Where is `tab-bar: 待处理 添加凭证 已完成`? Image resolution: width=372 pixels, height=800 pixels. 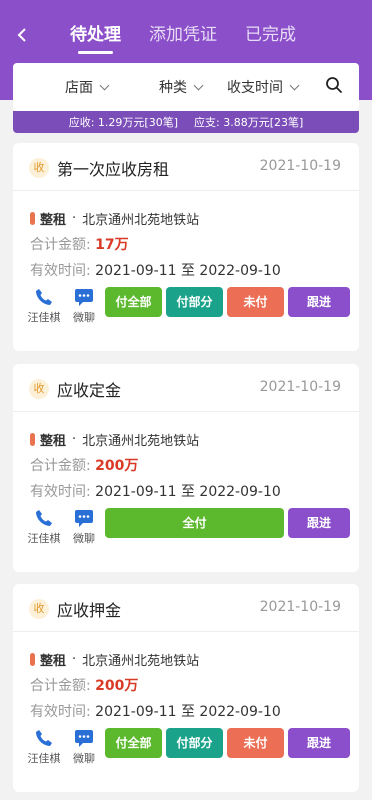
tab-bar: 待处理 添加凭证 已完成 is located at coordinates (183, 39).